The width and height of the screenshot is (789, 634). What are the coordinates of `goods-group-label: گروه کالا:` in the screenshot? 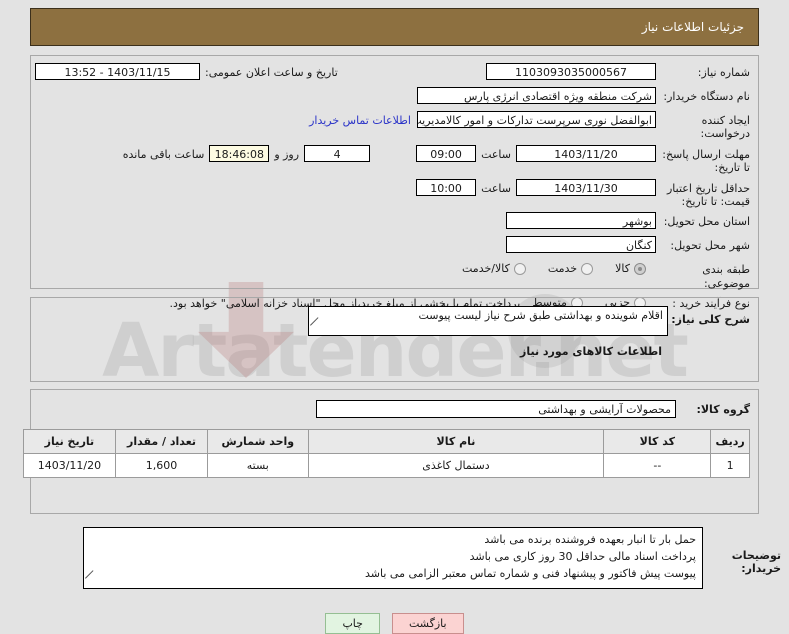 It's located at (723, 409).